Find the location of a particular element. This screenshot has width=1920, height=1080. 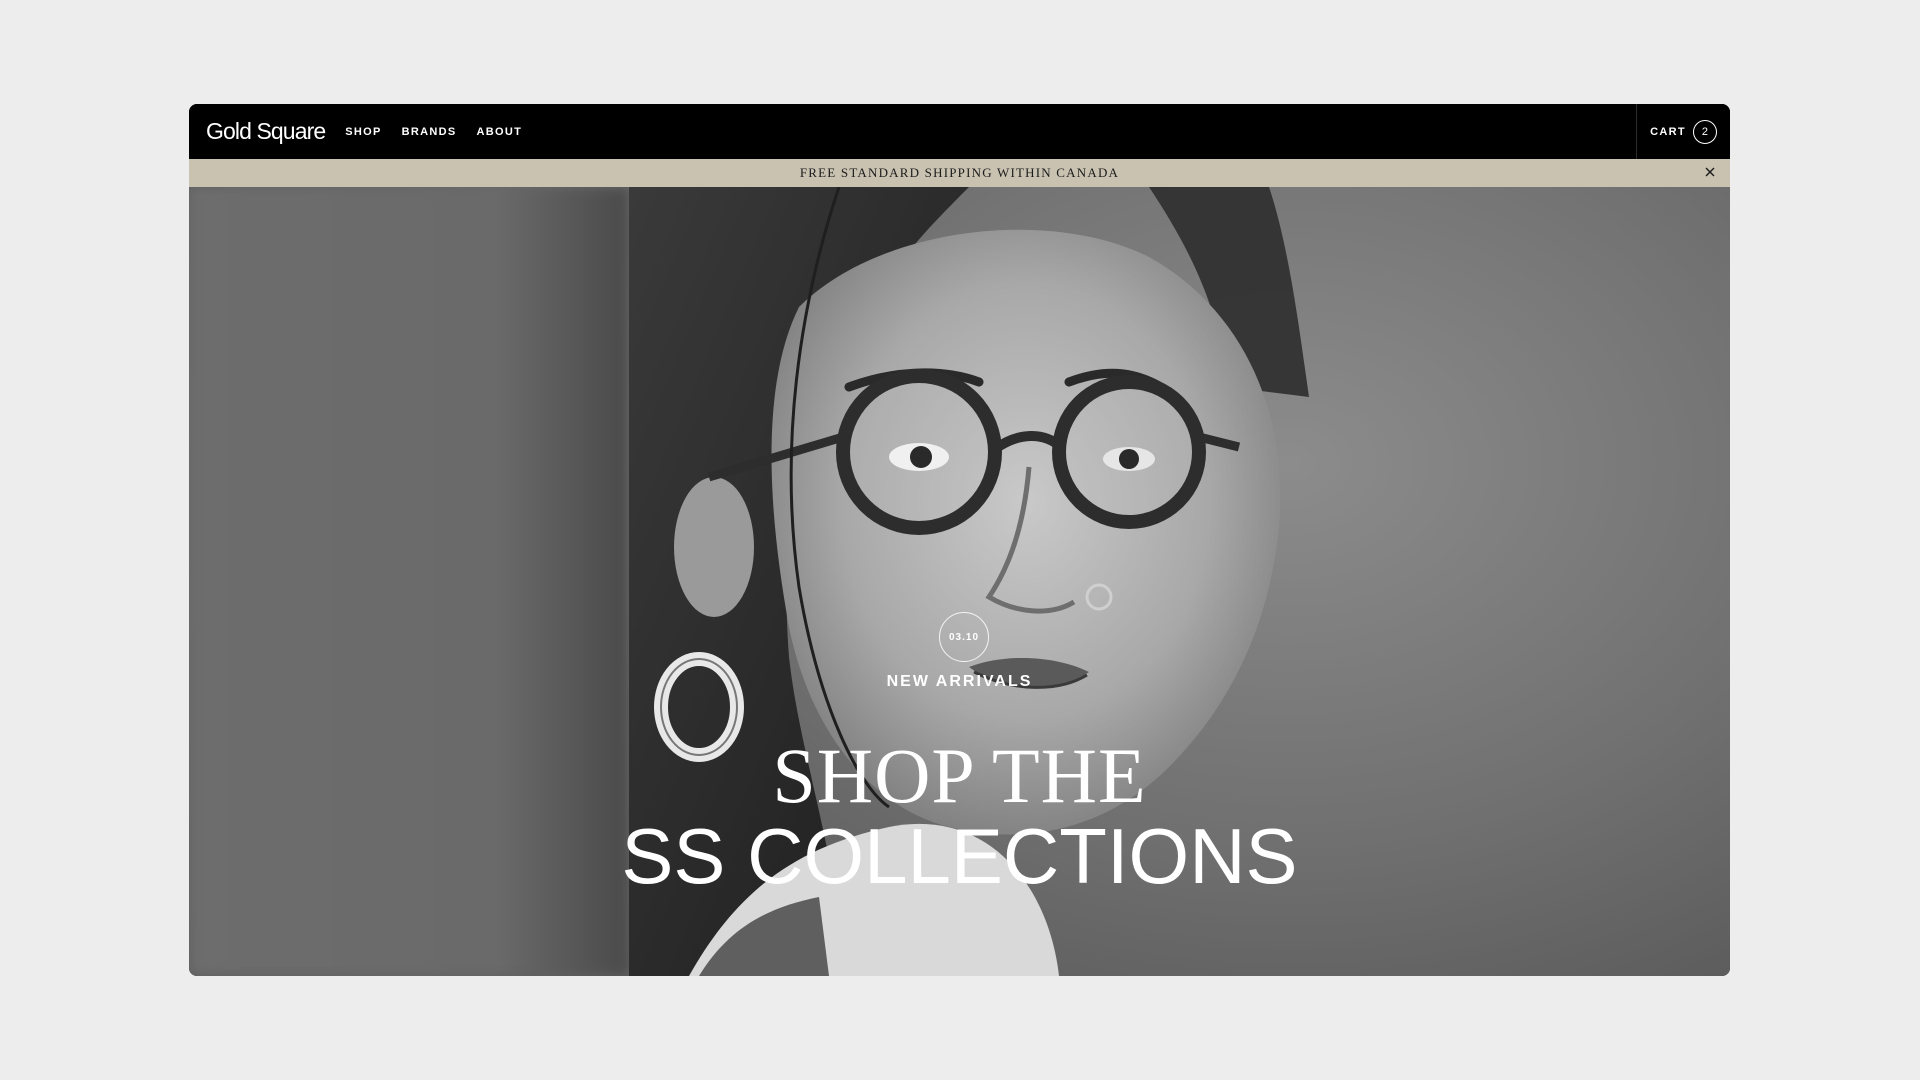

announcement-bar: FREE STANDARD SHIPPING WITHIN CANADA is located at coordinates (959, 173).